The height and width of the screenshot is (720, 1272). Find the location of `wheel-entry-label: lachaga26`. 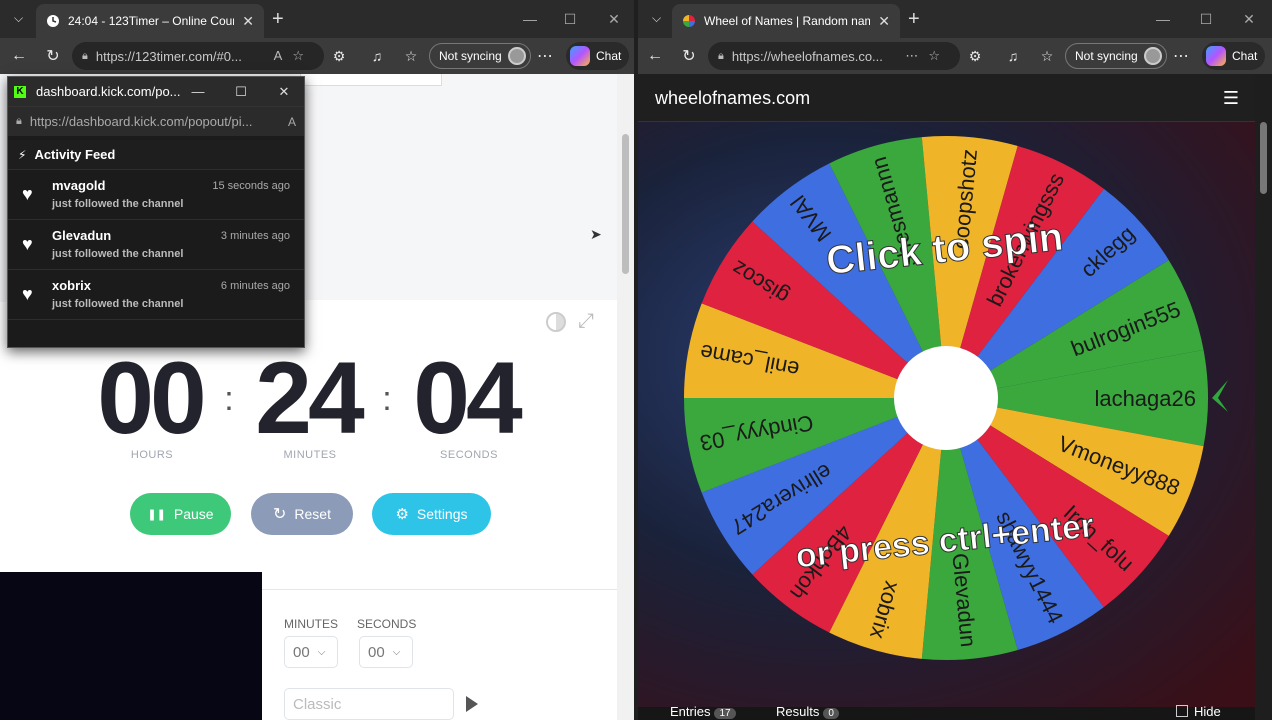

wheel-entry-label: lachaga26 is located at coordinates (1145, 398).